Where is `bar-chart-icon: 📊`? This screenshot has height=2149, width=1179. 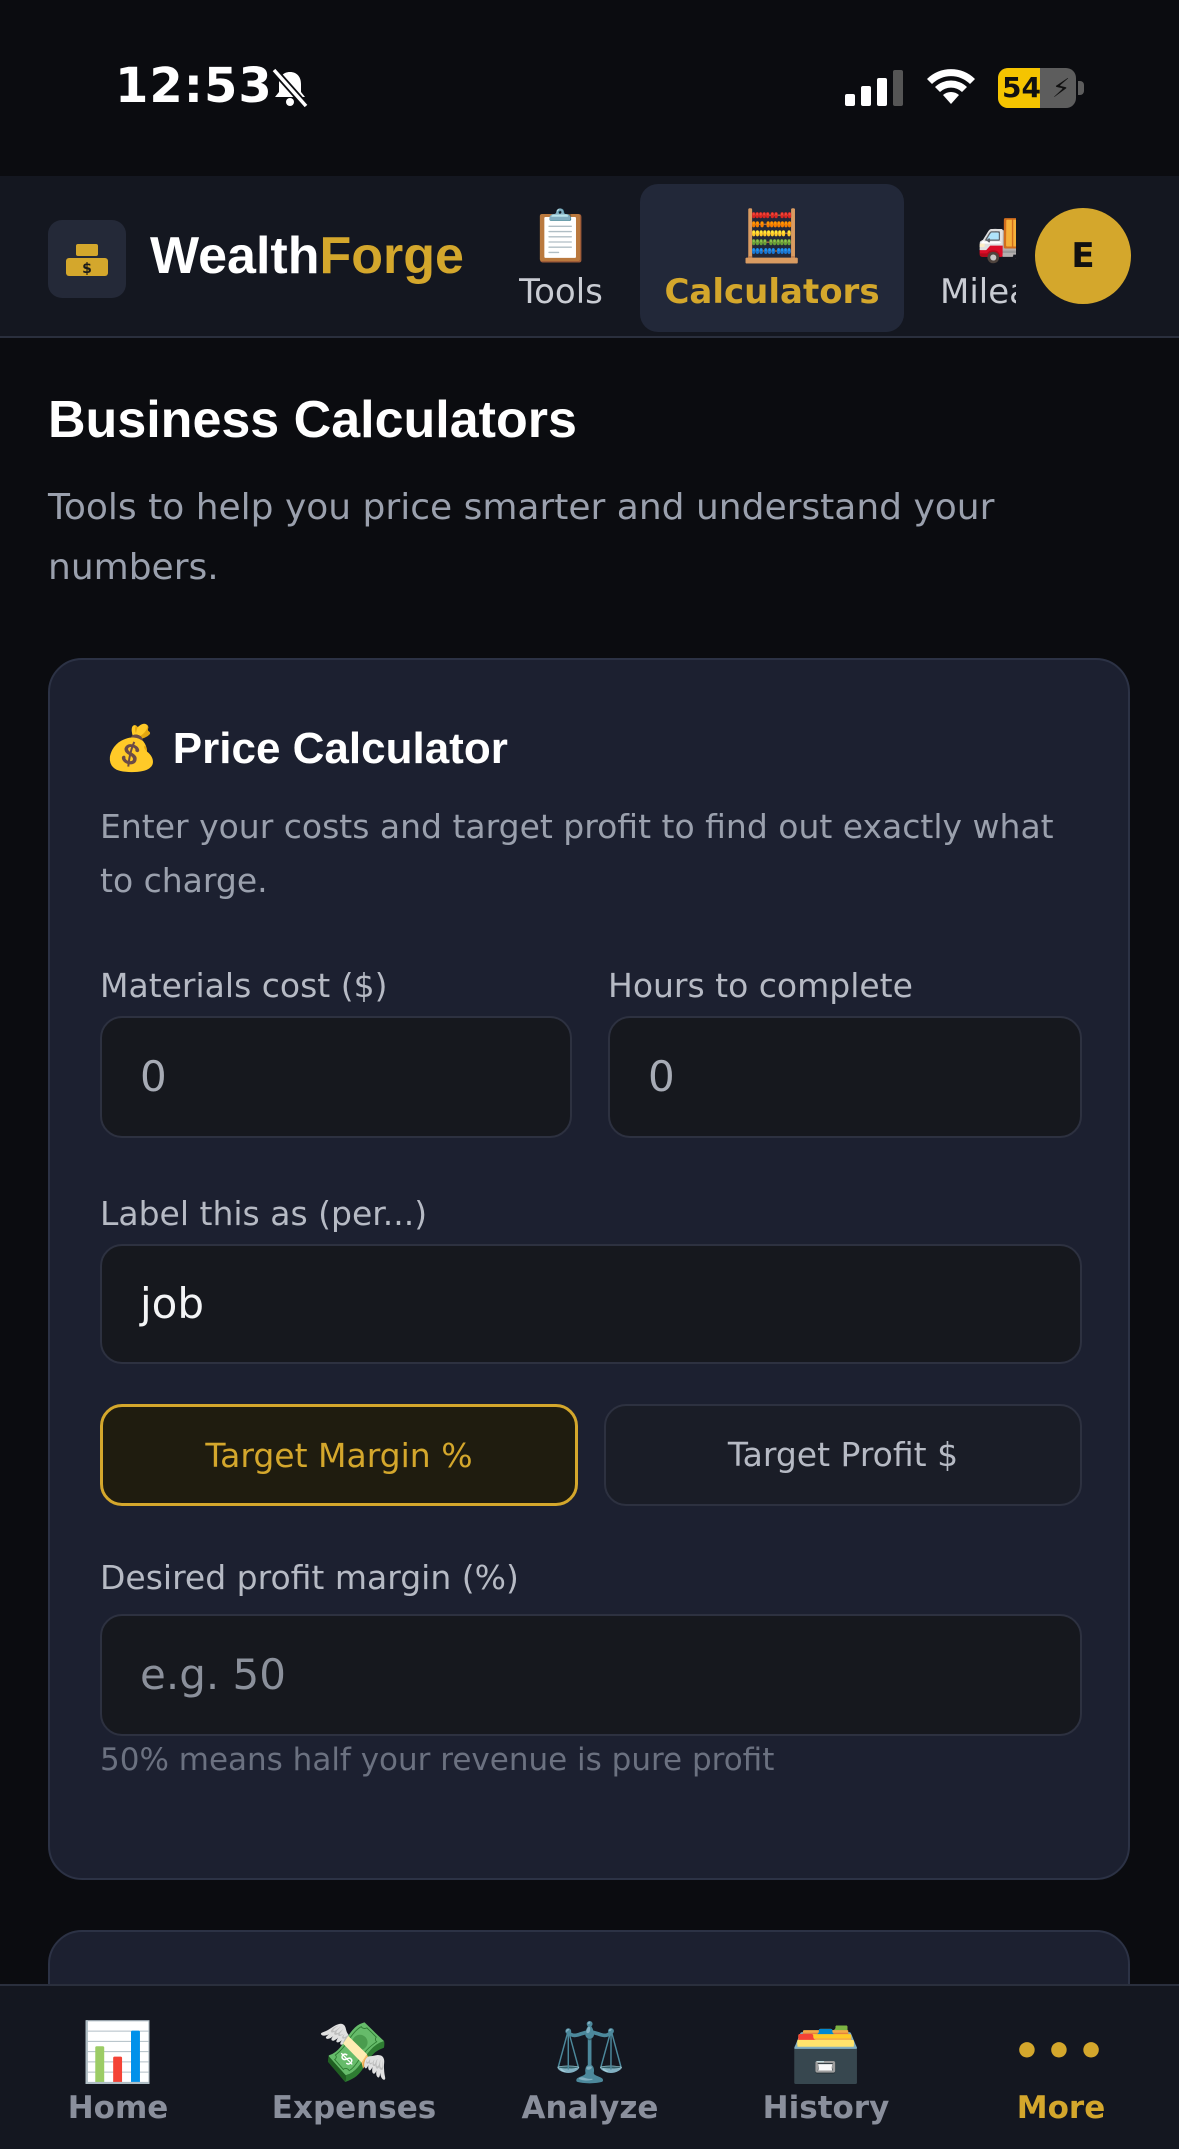 bar-chart-icon: 📊 is located at coordinates (118, 2052).